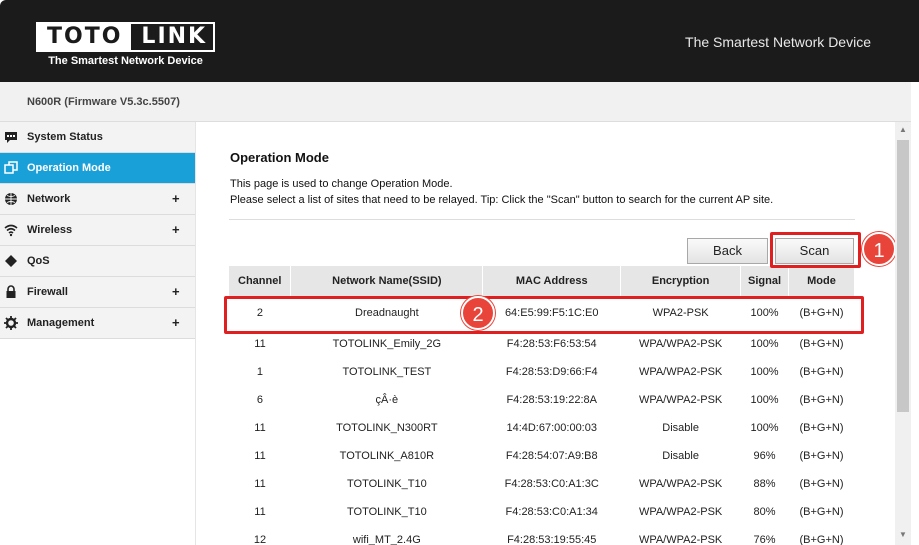 Image resolution: width=919 pixels, height=545 pixels. What do you see at coordinates (387, 344) in the screenshot?
I see `cell-ssid: TOTOLINK_Emily_2G` at bounding box center [387, 344].